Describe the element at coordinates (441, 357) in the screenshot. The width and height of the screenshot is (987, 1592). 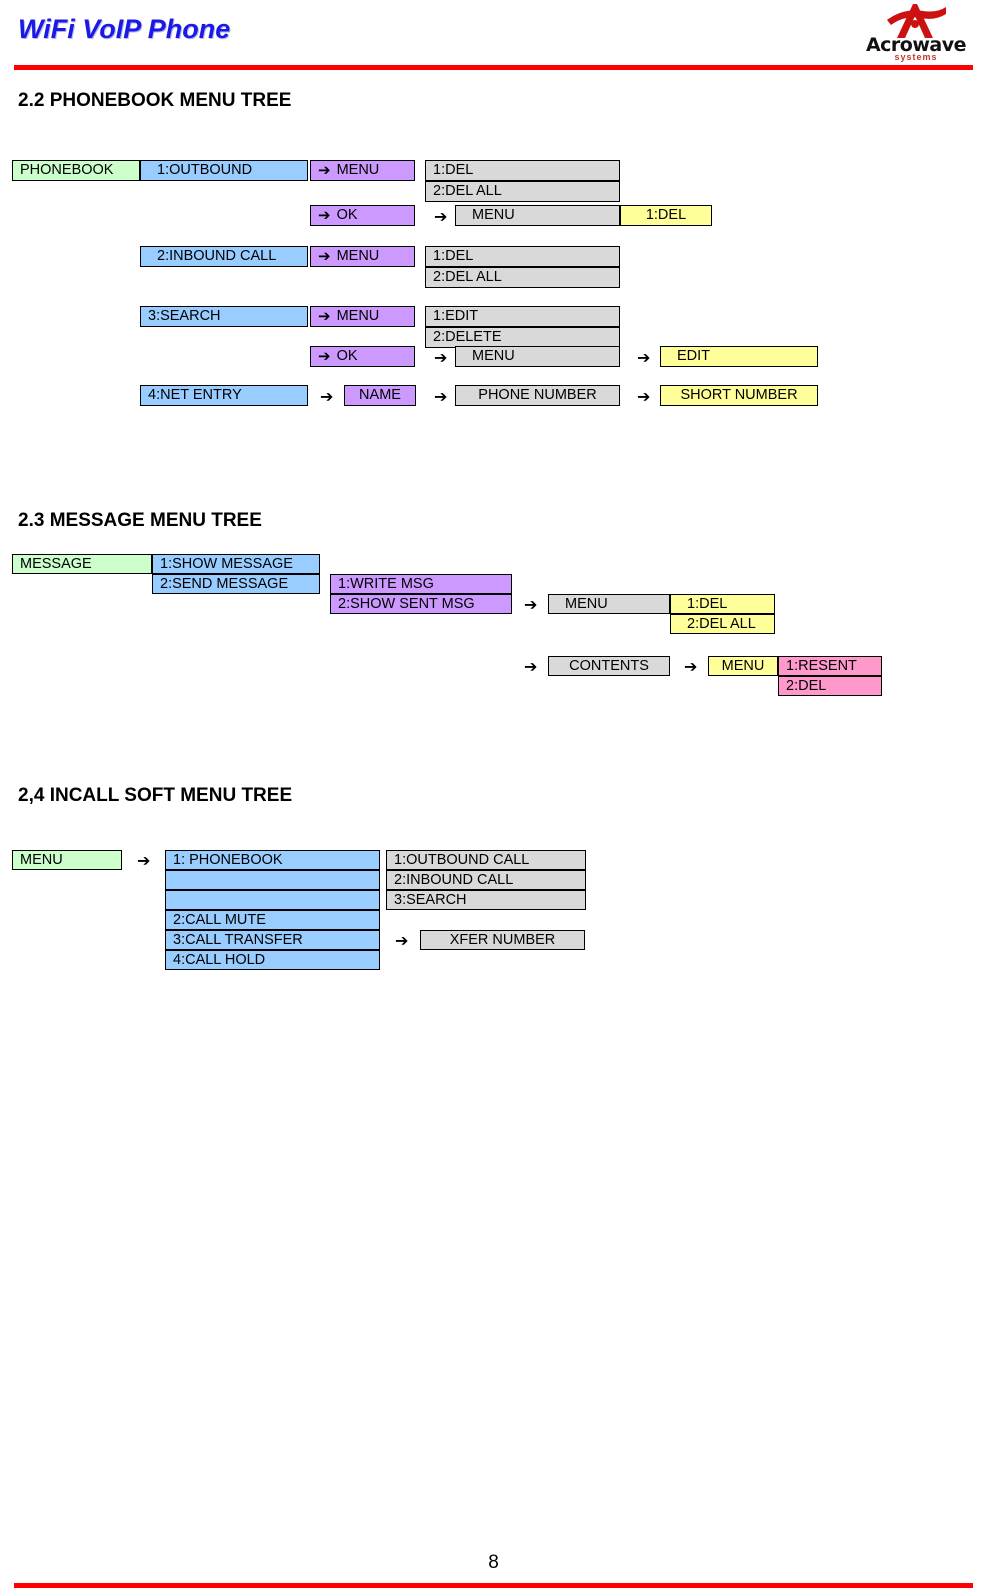
I see `arrow-icon-search-ok: ➔` at that location.